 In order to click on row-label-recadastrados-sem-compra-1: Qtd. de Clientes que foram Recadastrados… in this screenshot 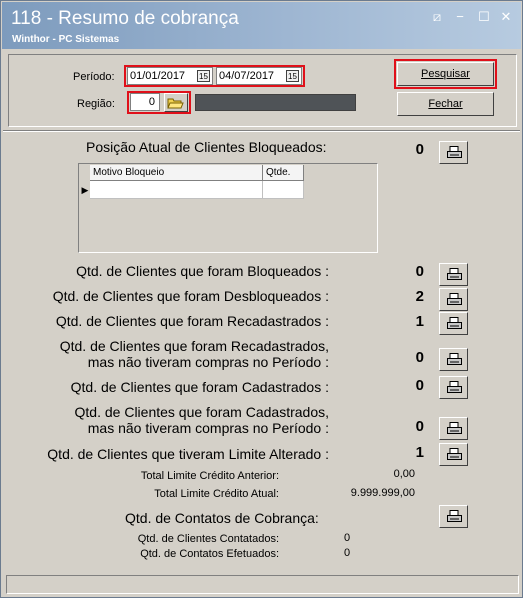, I will do `click(194, 346)`.